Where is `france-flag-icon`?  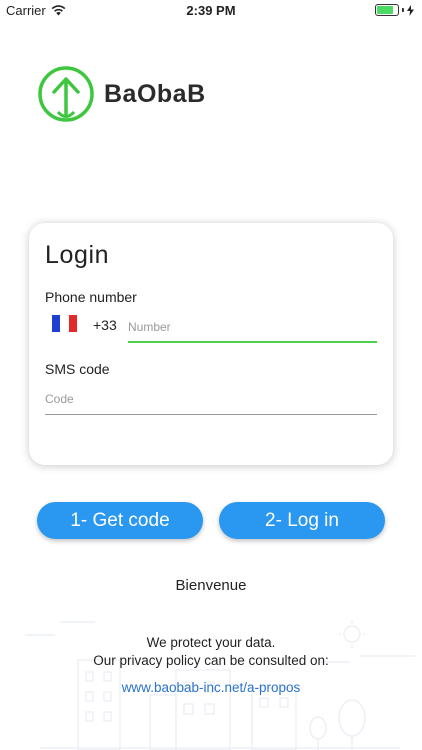
france-flag-icon is located at coordinates (64, 323).